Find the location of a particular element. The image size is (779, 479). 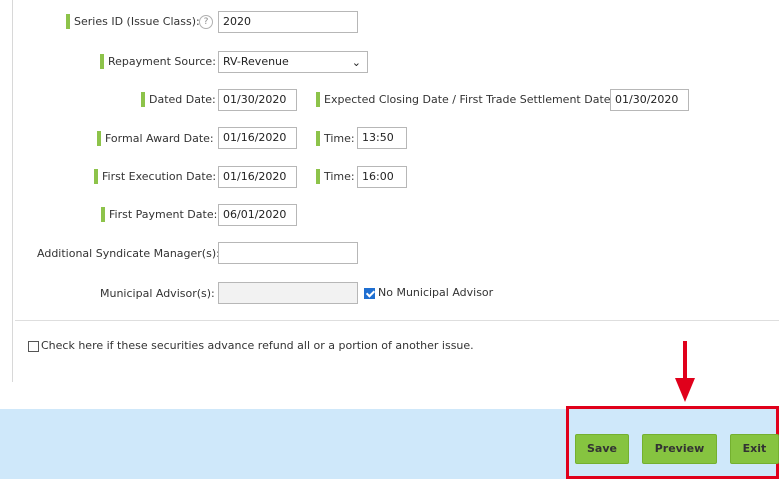

first-payment-date-label: First Payment Date: is located at coordinates (163, 214).